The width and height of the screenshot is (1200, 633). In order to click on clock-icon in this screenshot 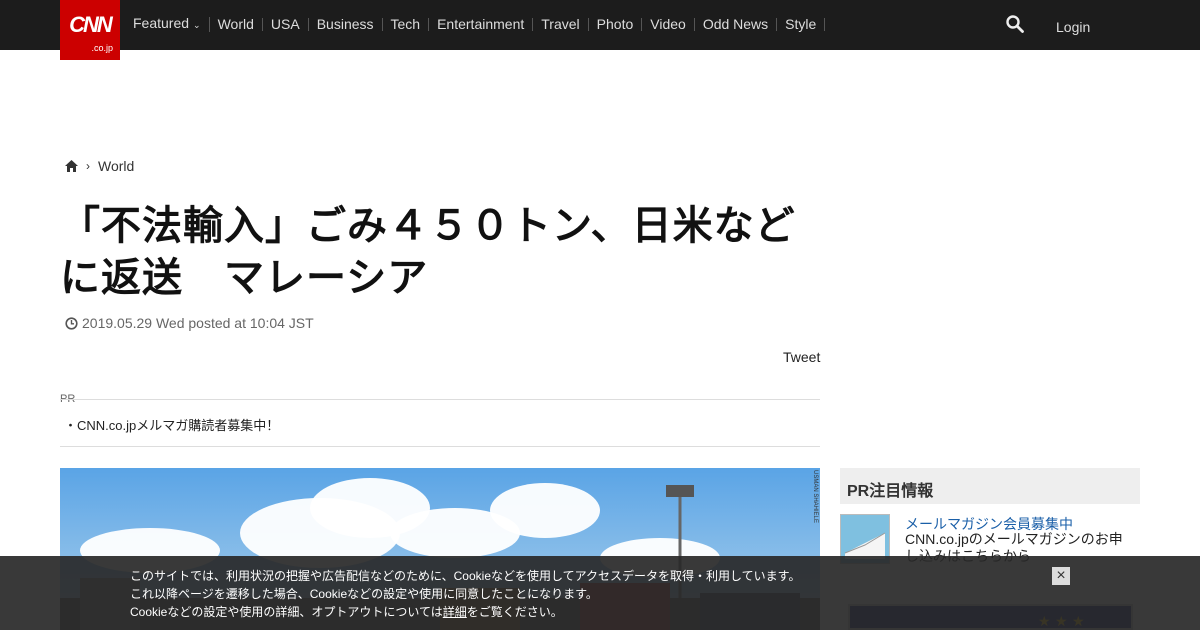, I will do `click(71, 323)`.